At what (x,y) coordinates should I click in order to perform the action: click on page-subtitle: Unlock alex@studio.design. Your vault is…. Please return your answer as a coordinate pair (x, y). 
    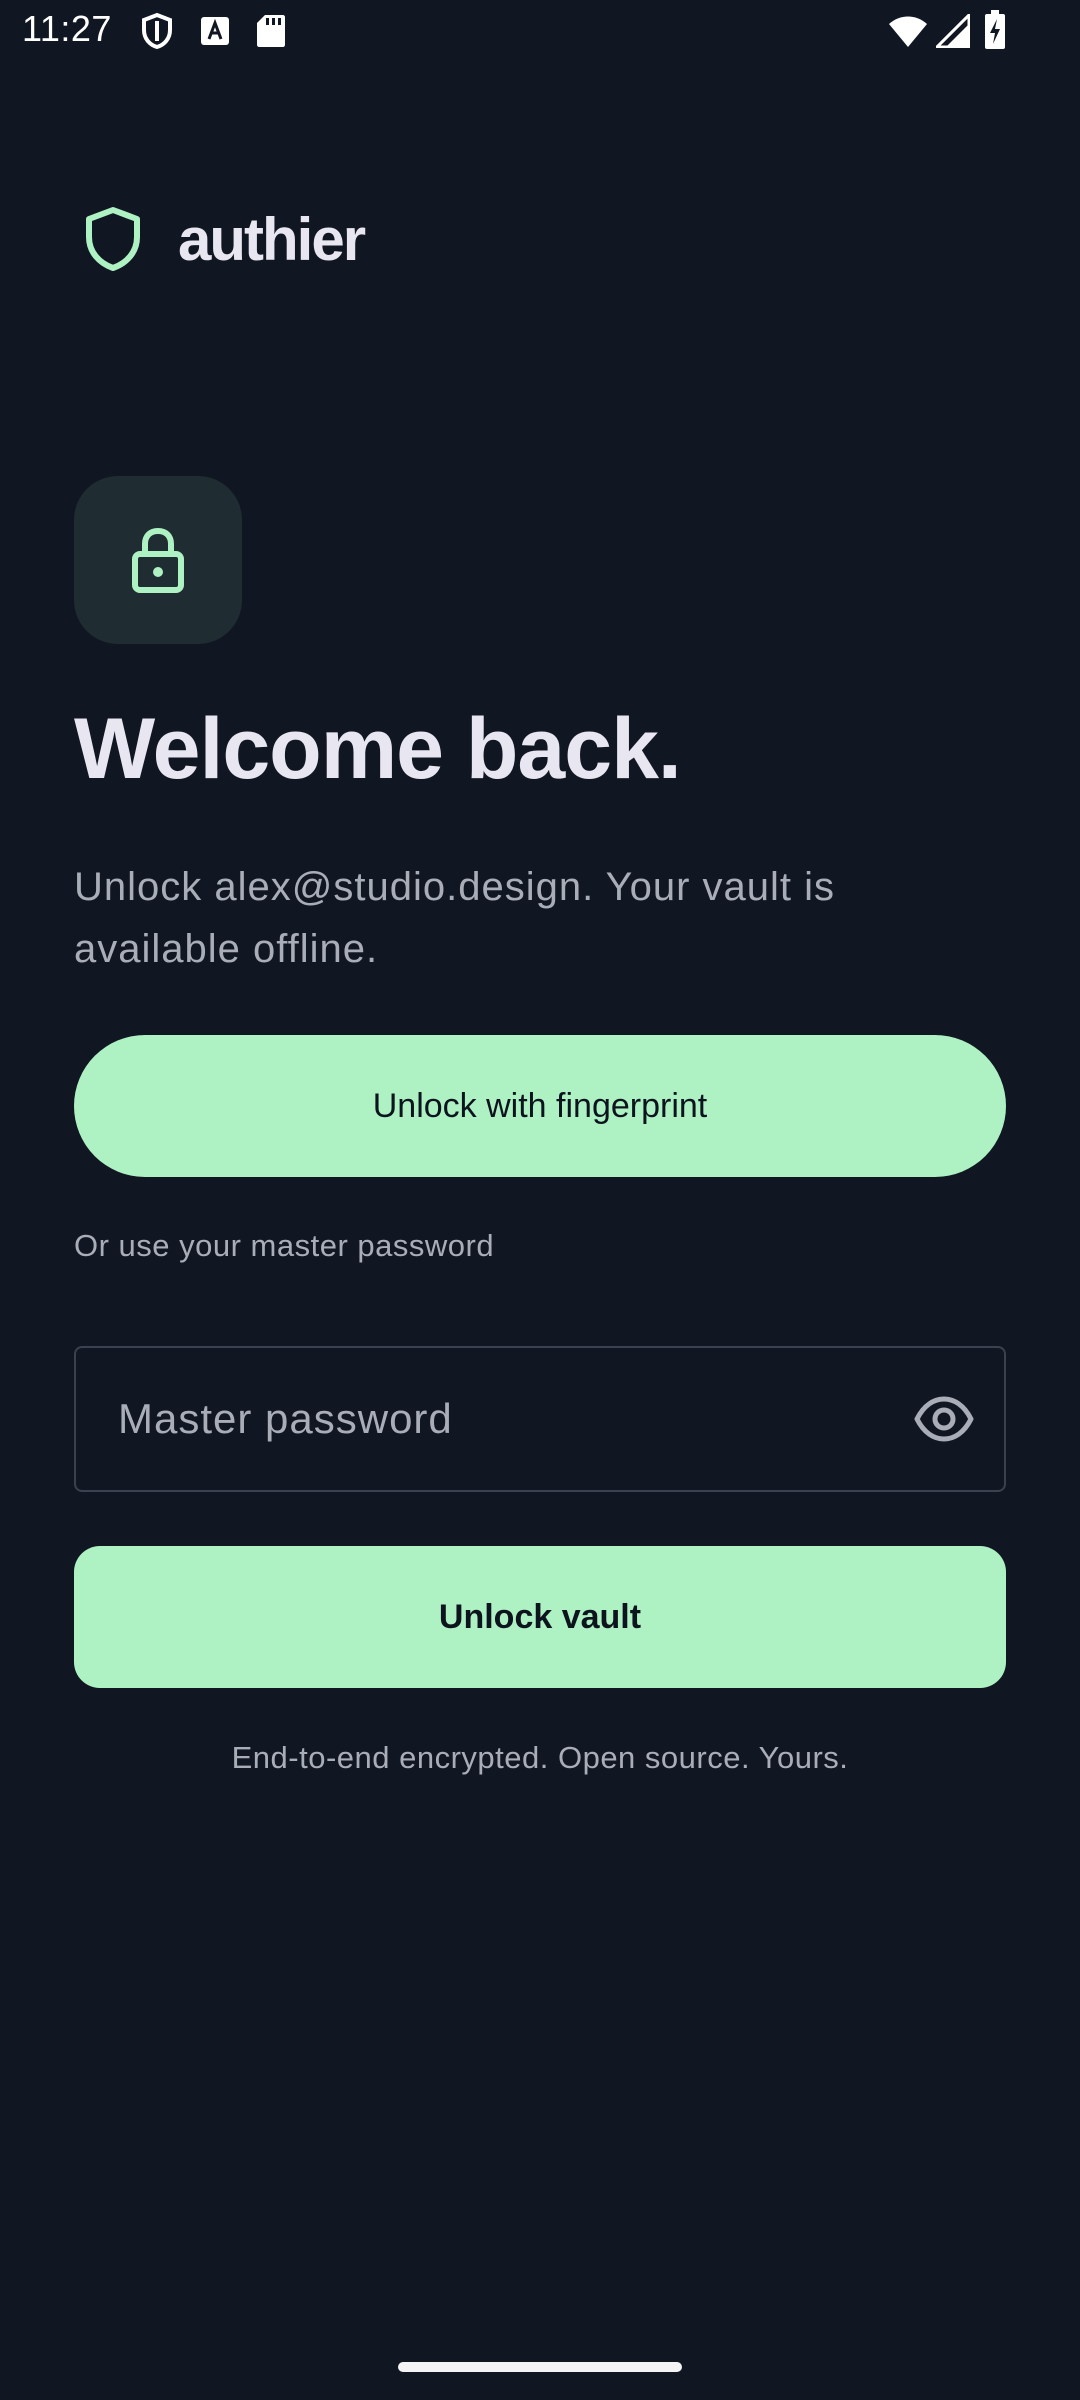
    Looking at the image, I should click on (455, 918).